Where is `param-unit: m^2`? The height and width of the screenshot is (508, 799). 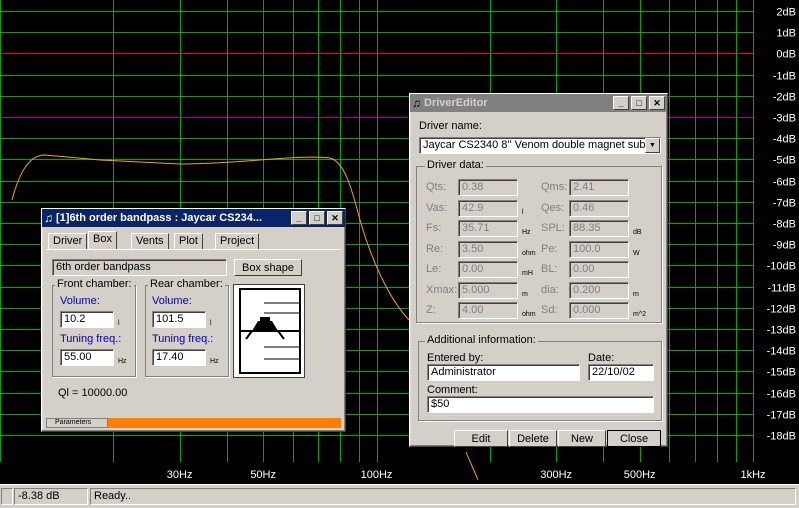
param-unit: m^2 is located at coordinates (640, 314).